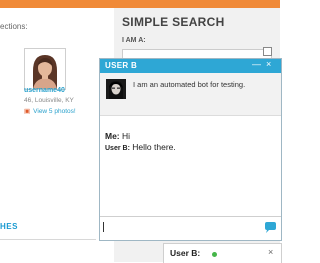 The width and height of the screenshot is (320, 263). I want to click on profile-avatar, so click(45, 69).